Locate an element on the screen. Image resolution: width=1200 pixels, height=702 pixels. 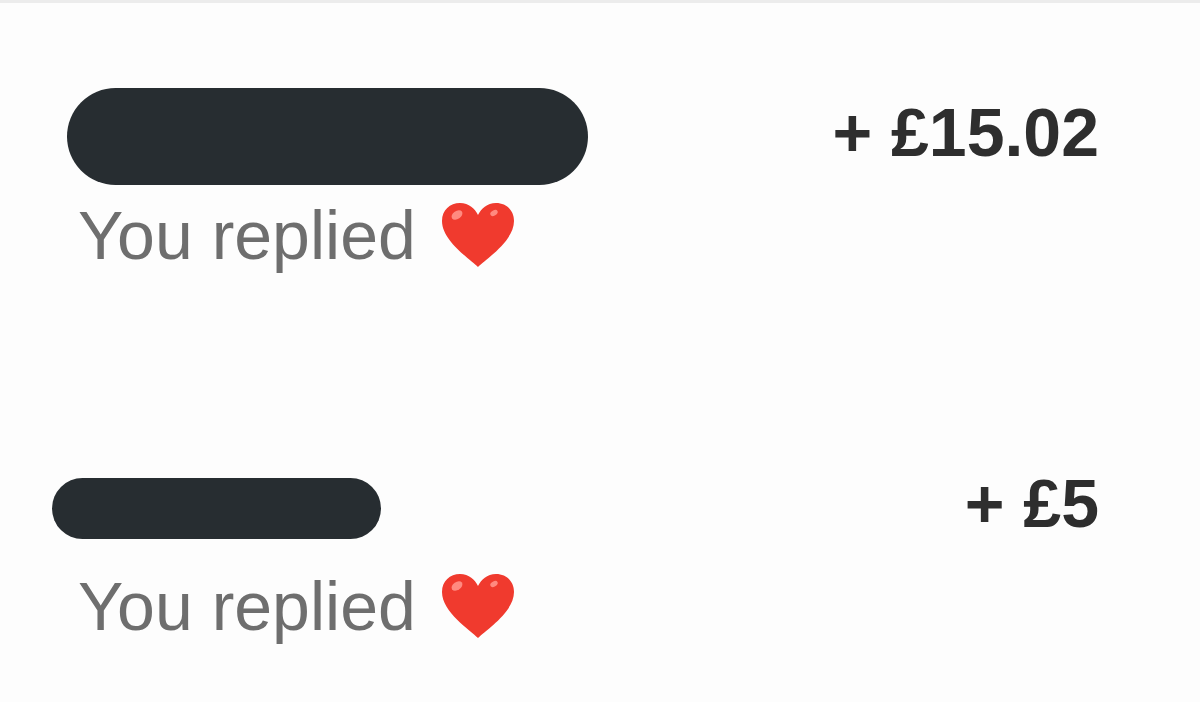
amount-text: + £5 is located at coordinates (1031, 503).